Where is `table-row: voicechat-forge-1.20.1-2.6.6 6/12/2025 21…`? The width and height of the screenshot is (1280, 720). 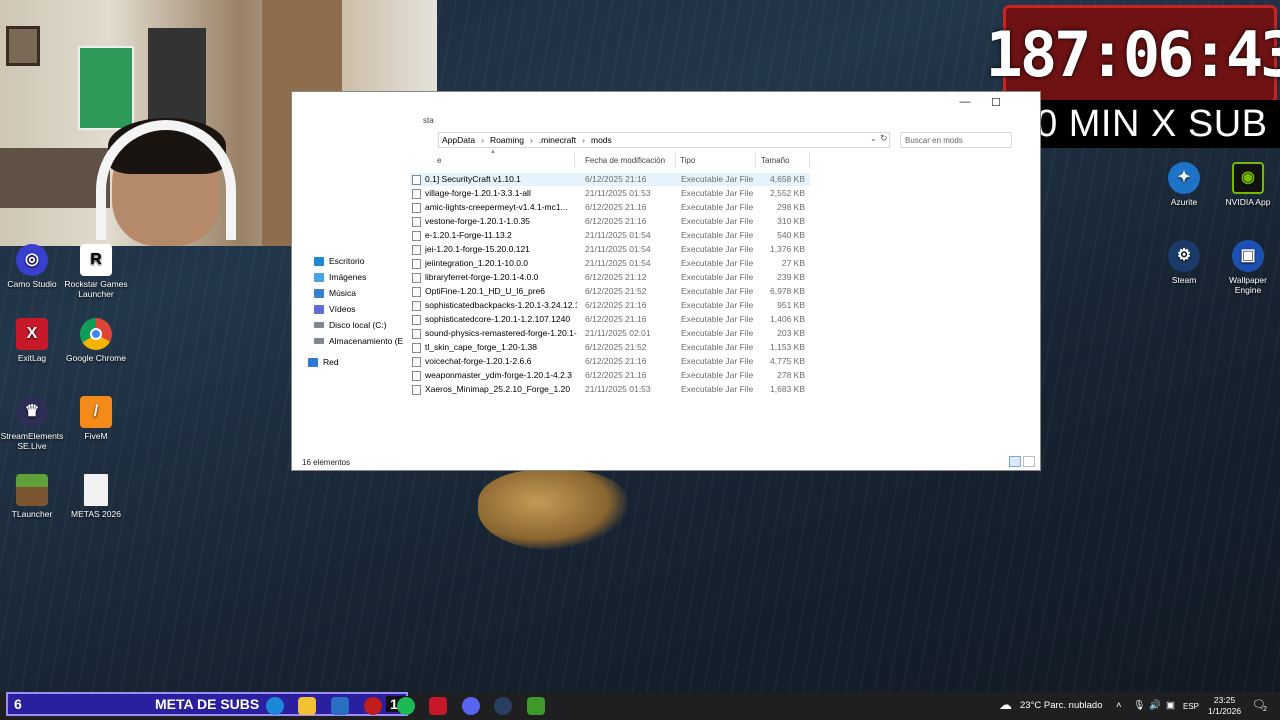
table-row: voicechat-forge-1.20.1-2.6.6 6/12/2025 21… is located at coordinates (610, 361).